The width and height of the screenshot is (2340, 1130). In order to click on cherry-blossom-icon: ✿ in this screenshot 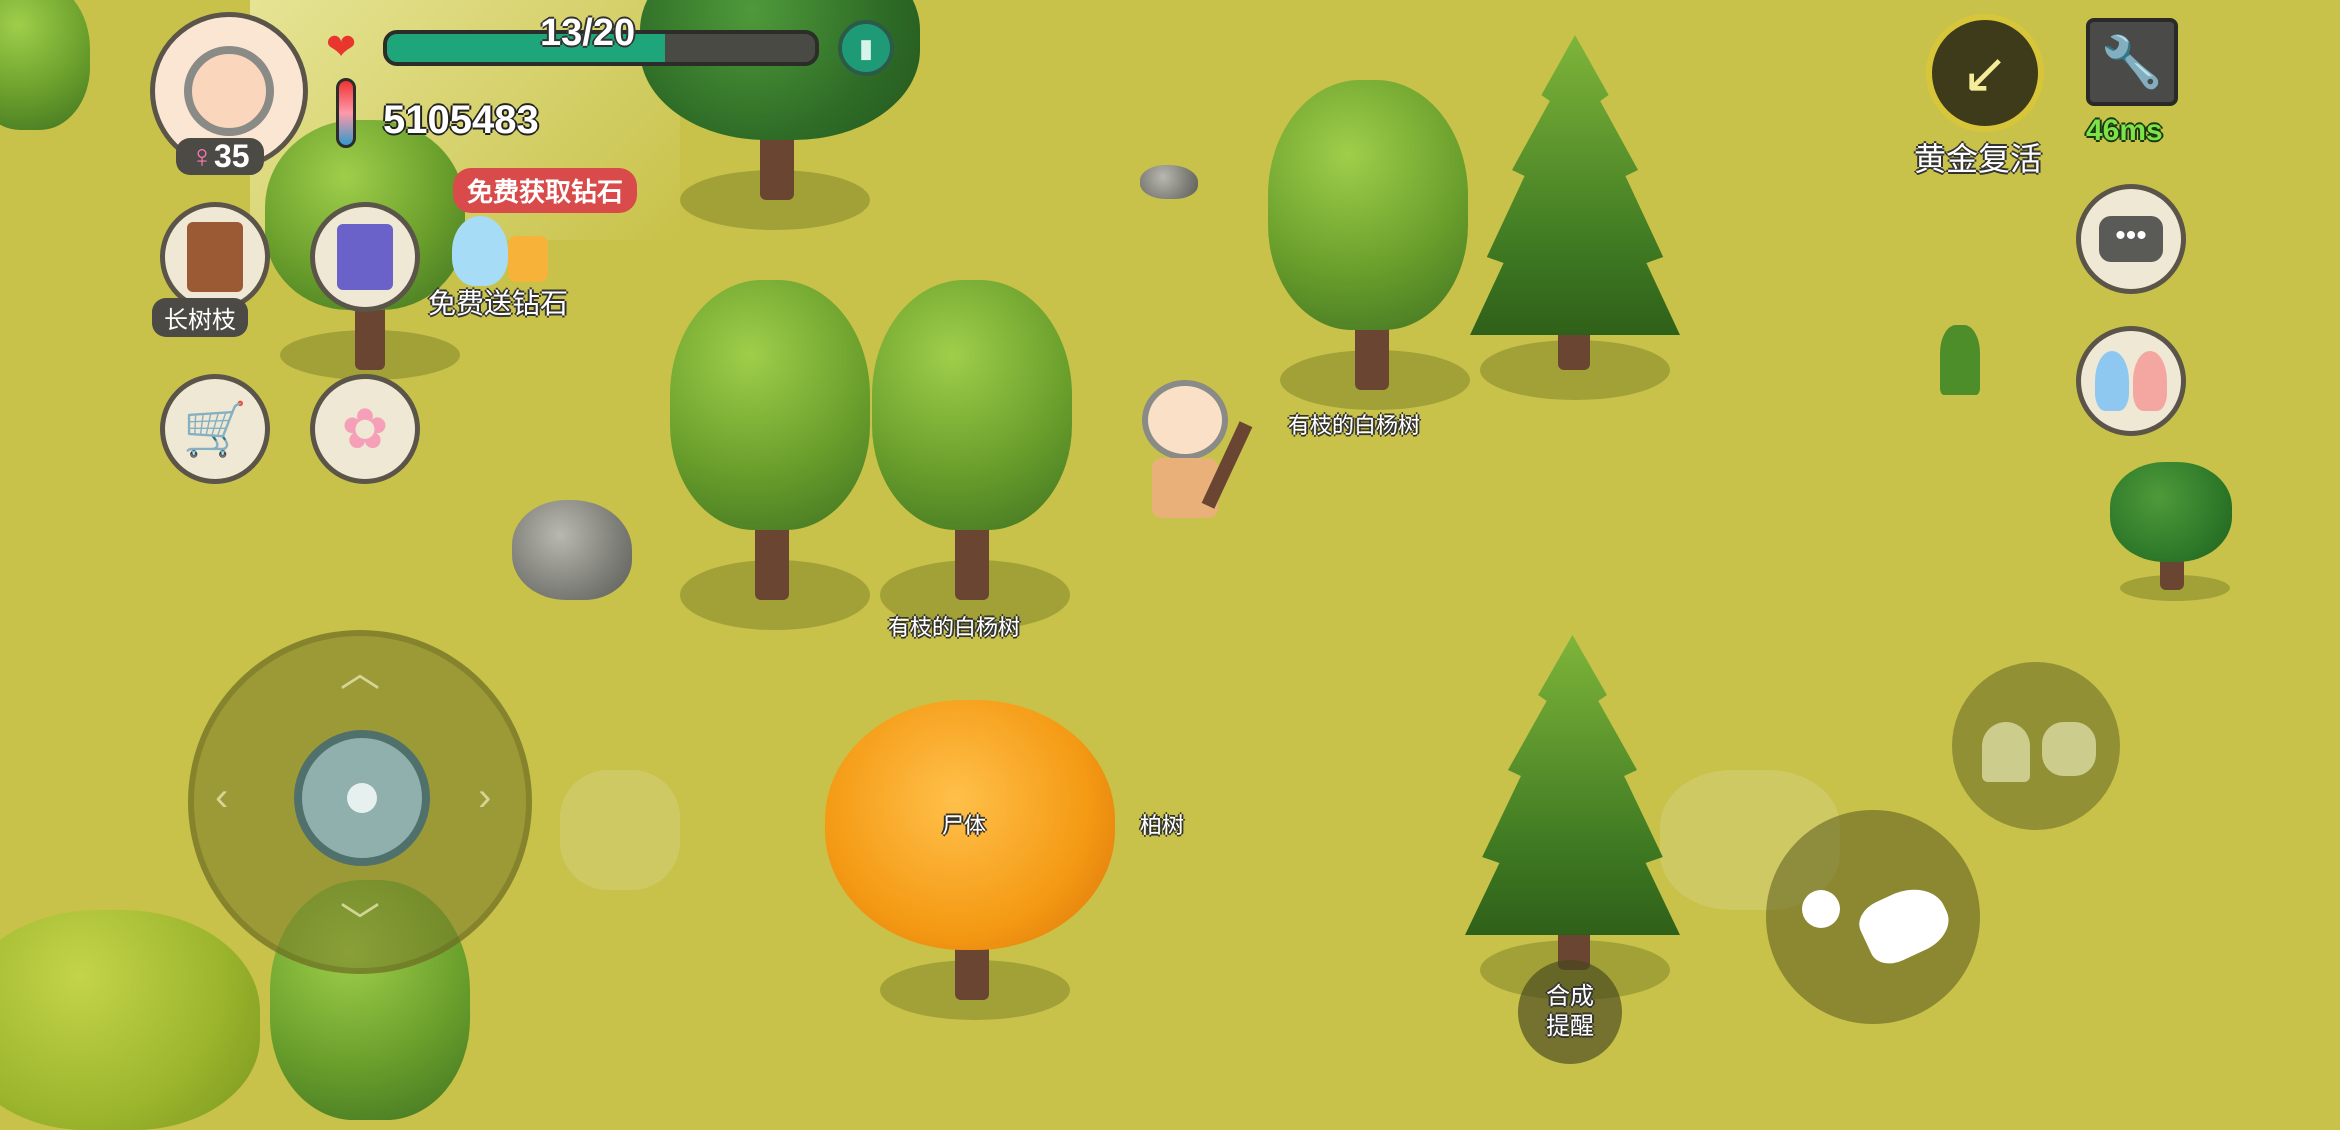, I will do `click(365, 428)`.